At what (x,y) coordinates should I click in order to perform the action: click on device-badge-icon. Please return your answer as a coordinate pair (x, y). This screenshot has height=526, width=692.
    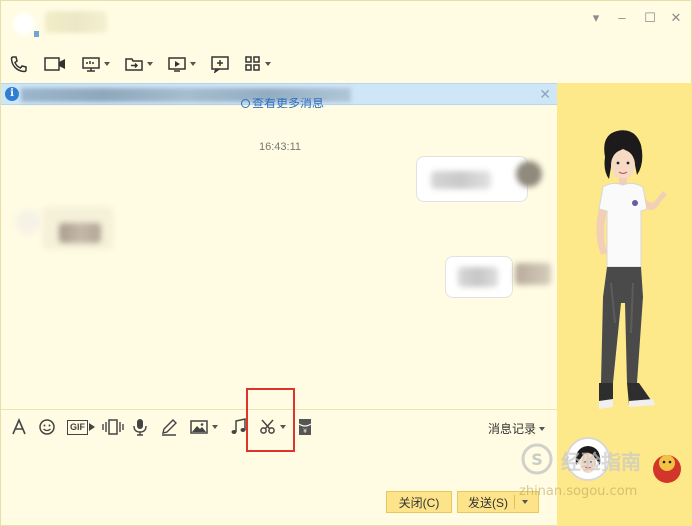
    Looking at the image, I should click on (36, 34).